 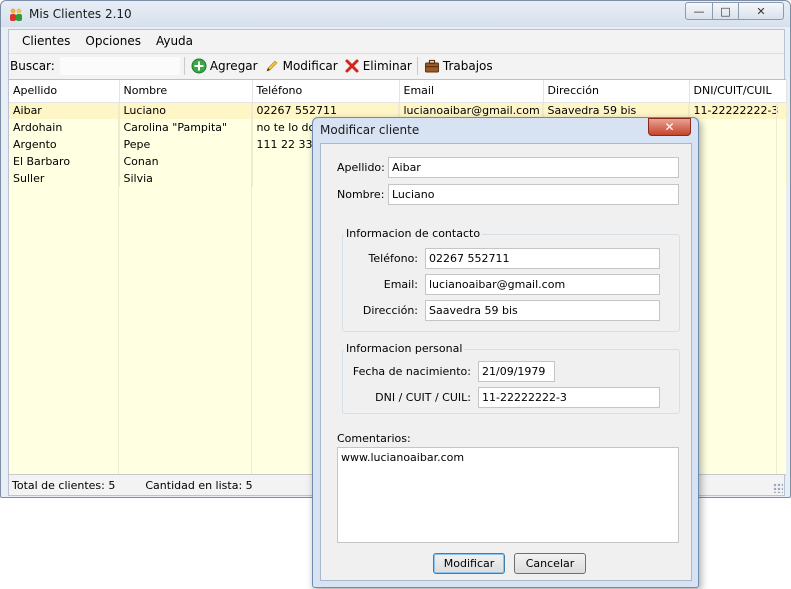 I want to click on nombre-label: Nombre:, so click(x=361, y=194).